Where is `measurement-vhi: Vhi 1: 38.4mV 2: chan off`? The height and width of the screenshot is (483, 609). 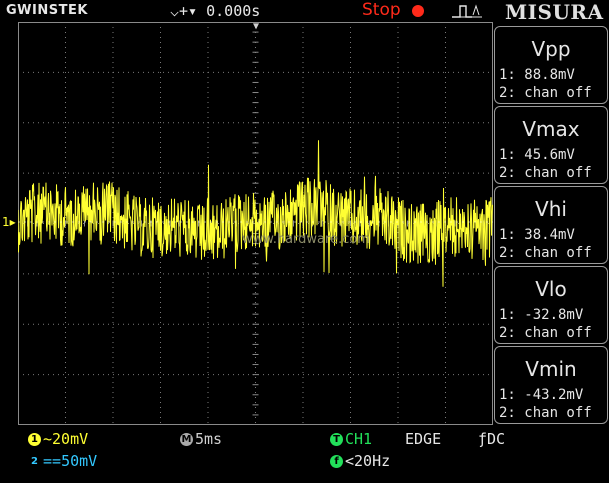 measurement-vhi: Vhi 1: 38.4mV 2: chan off is located at coordinates (551, 225).